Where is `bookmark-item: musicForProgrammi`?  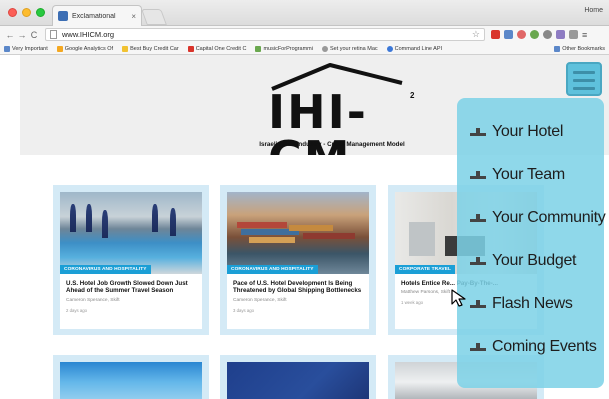 bookmark-item: musicForProgrammi is located at coordinates (284, 48).